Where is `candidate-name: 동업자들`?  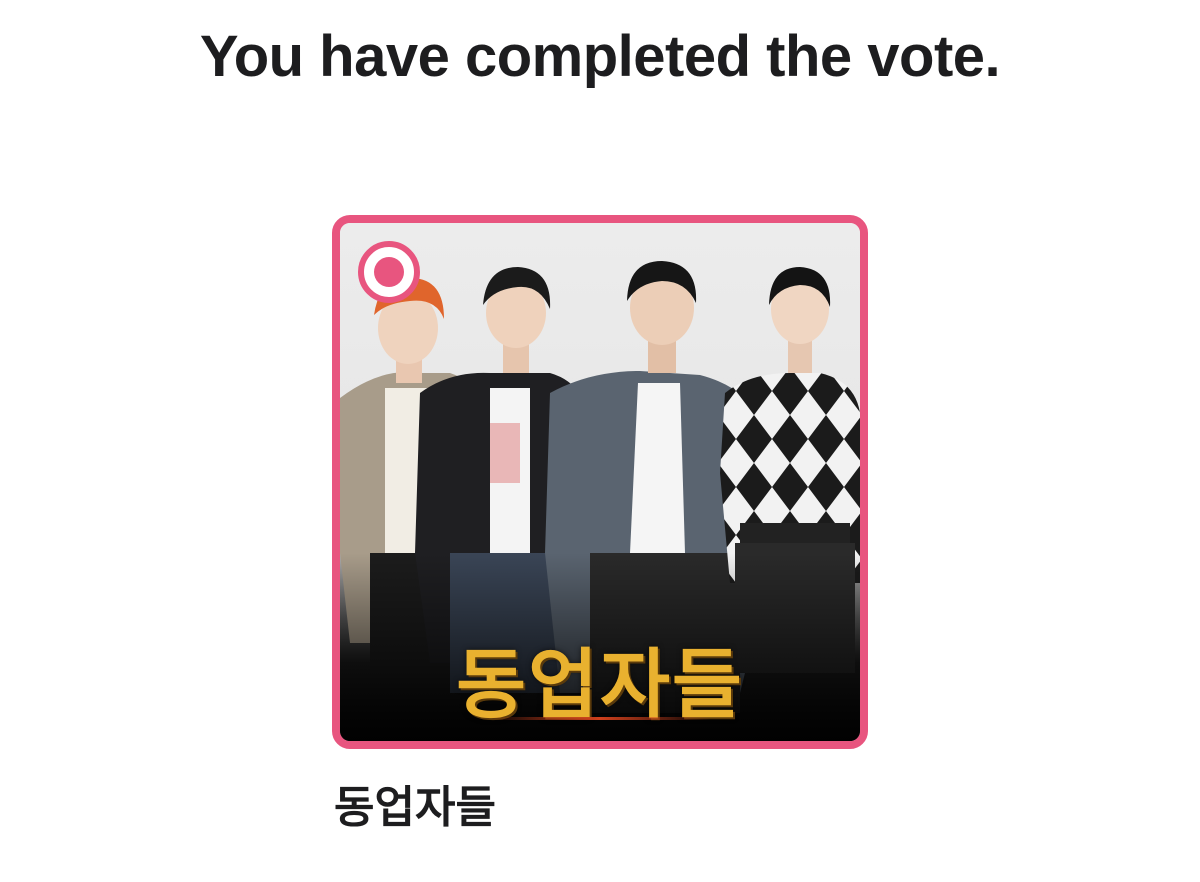 candidate-name: 동업자들 is located at coordinates (415, 807).